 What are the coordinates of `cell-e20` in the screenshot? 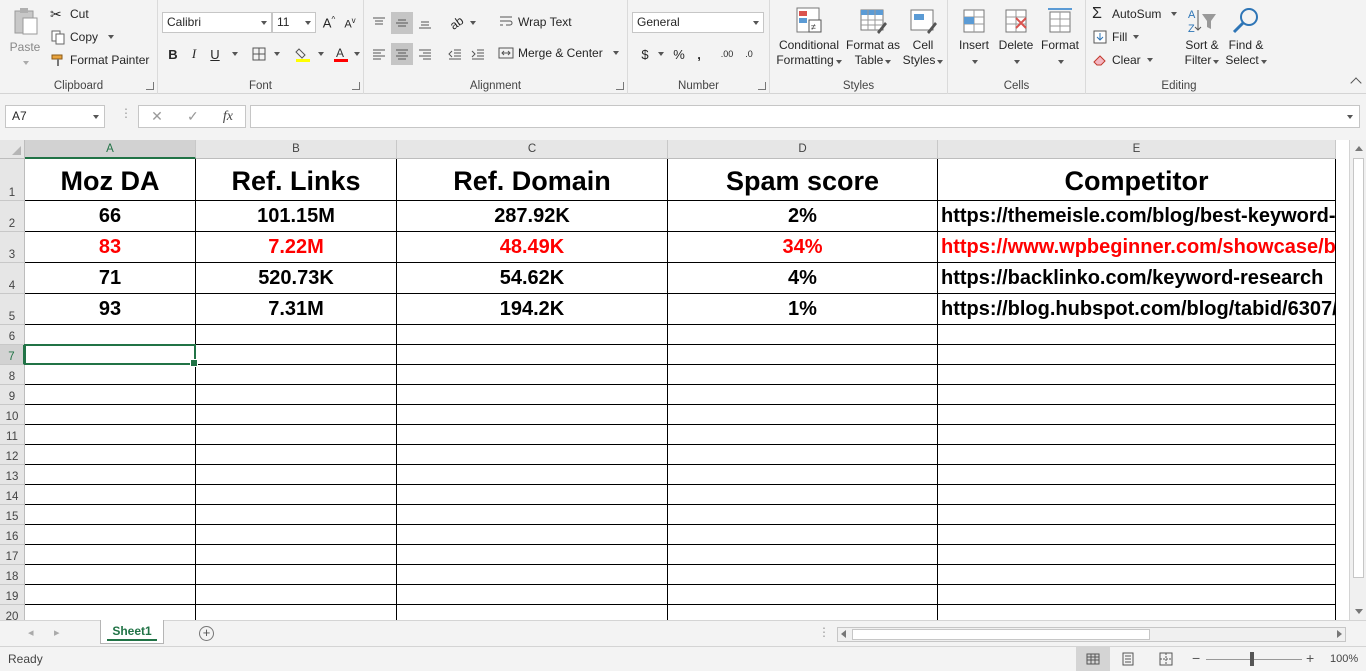 It's located at (1137, 612).